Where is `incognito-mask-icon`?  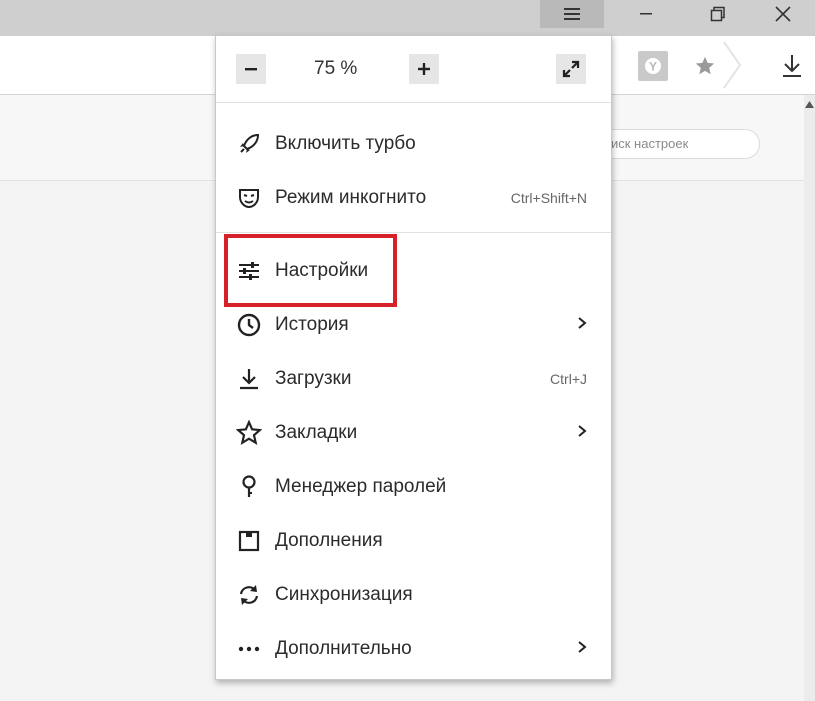 incognito-mask-icon is located at coordinates (249, 198).